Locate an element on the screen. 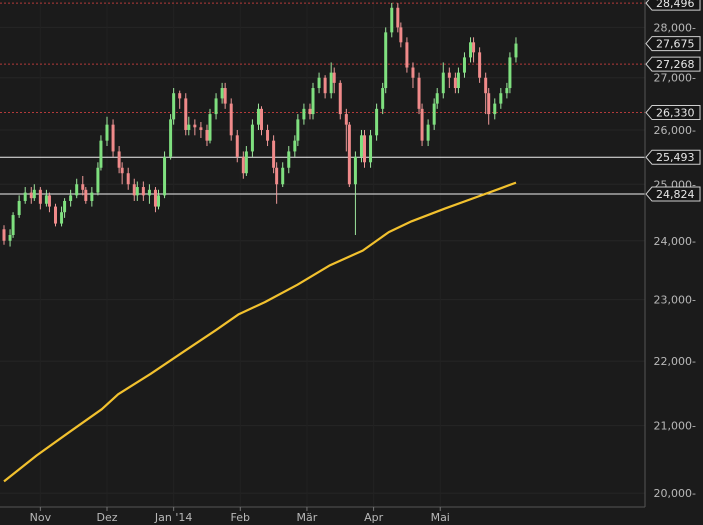 The image size is (703, 525). y-tick-label: 27,000- is located at coordinates (675, 78).